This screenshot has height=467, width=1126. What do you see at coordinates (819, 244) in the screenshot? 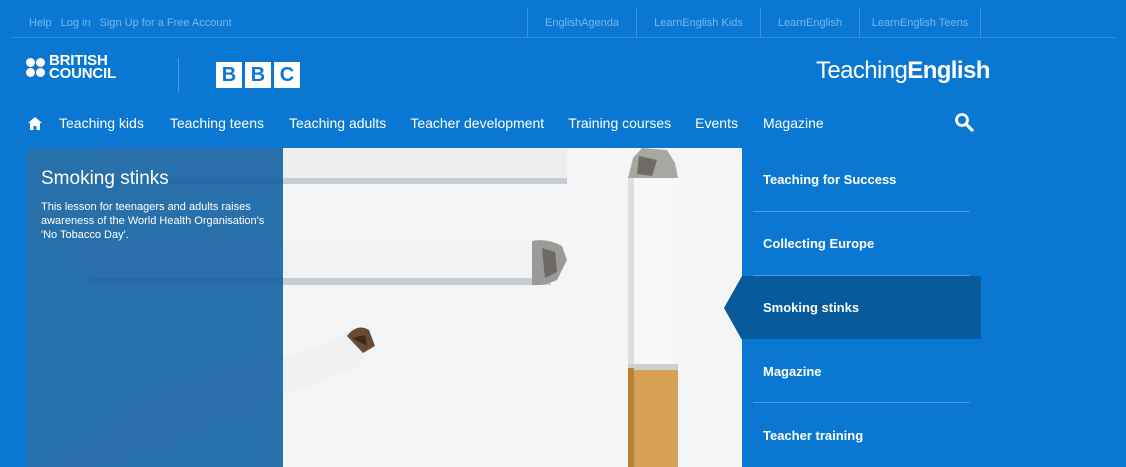
I see `featured-item-label: Collecting Europe` at bounding box center [819, 244].